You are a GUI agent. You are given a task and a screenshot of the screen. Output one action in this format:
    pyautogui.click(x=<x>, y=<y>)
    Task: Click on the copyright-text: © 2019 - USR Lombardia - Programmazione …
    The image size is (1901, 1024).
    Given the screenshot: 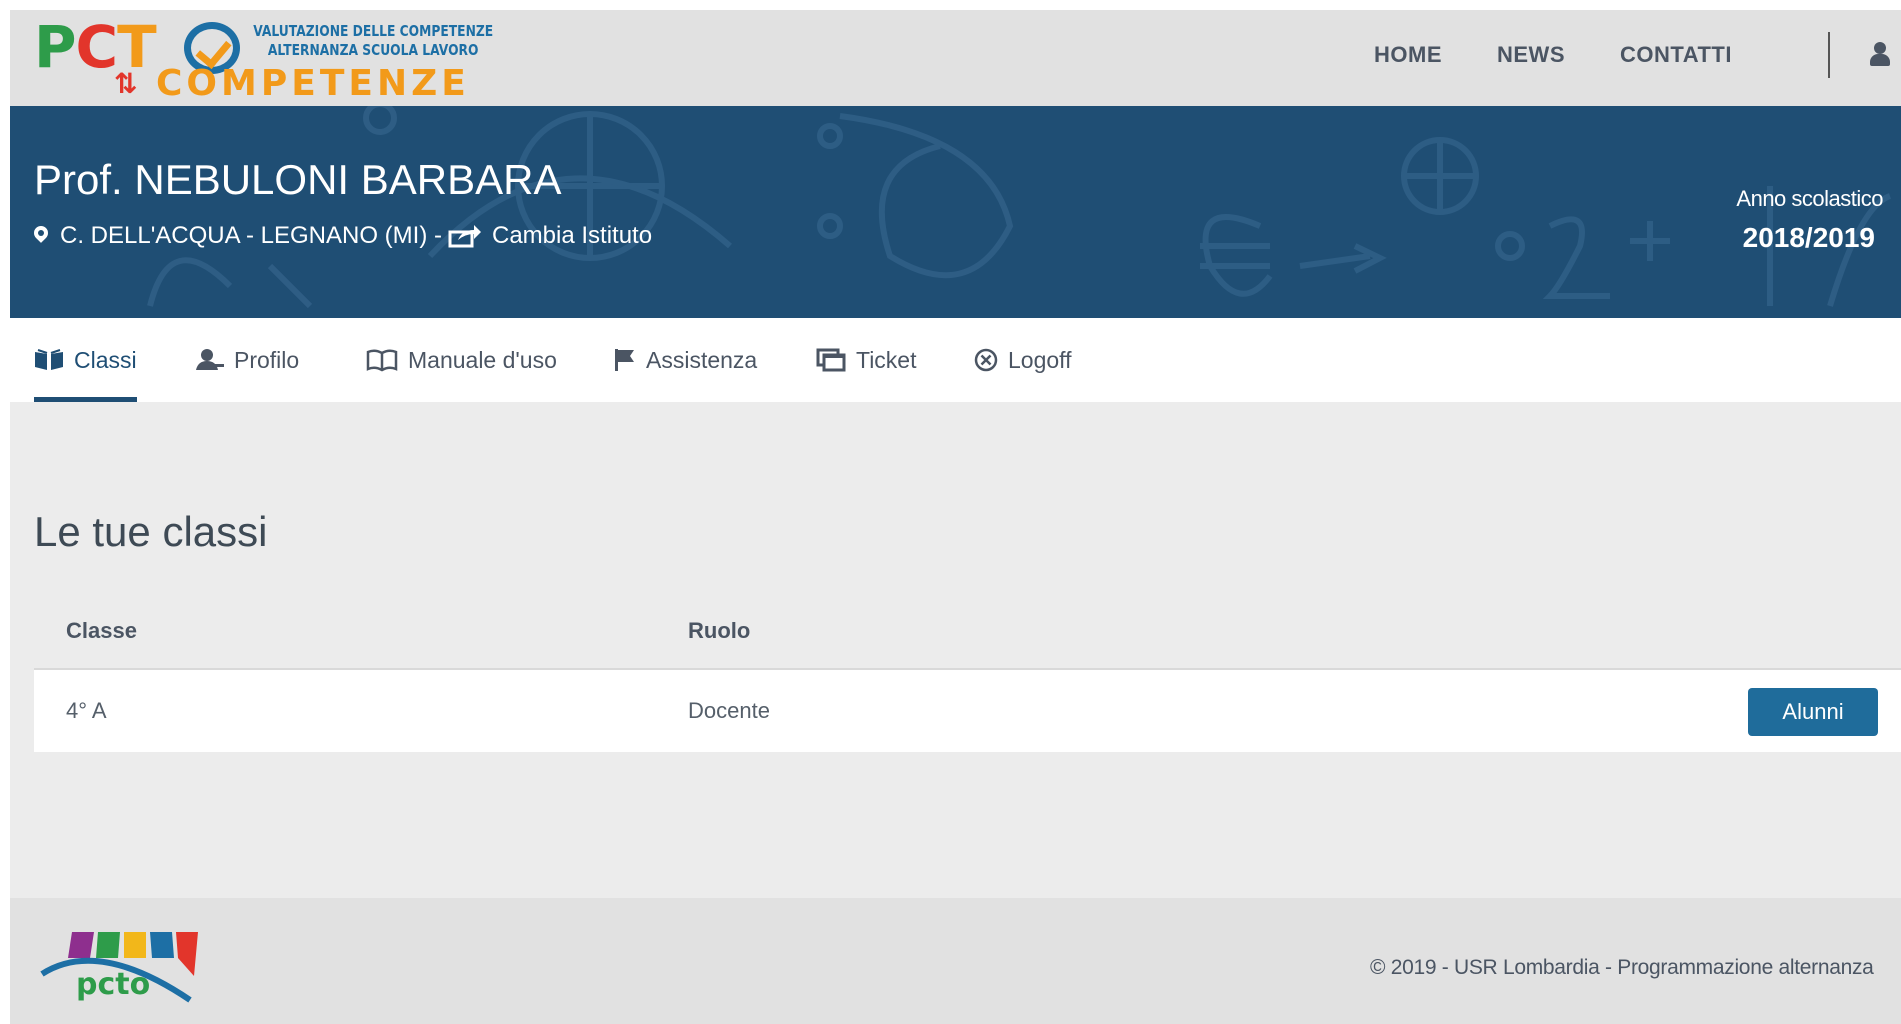 What is the action you would take?
    pyautogui.click(x=1622, y=967)
    